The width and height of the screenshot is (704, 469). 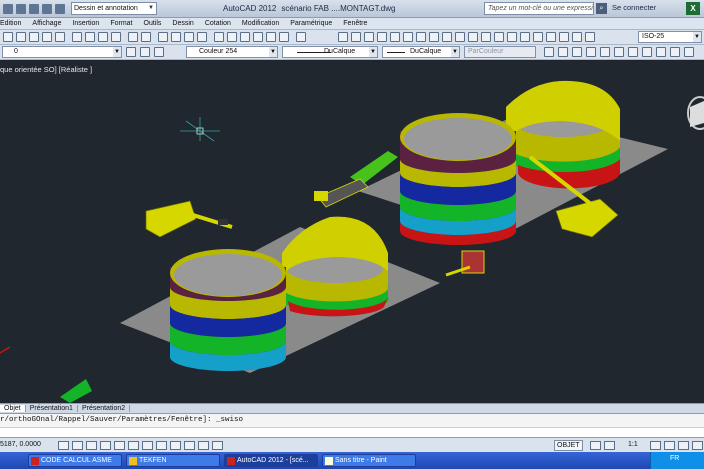 What do you see at coordinates (683, 445) in the screenshot?
I see `lock-icon` at bounding box center [683, 445].